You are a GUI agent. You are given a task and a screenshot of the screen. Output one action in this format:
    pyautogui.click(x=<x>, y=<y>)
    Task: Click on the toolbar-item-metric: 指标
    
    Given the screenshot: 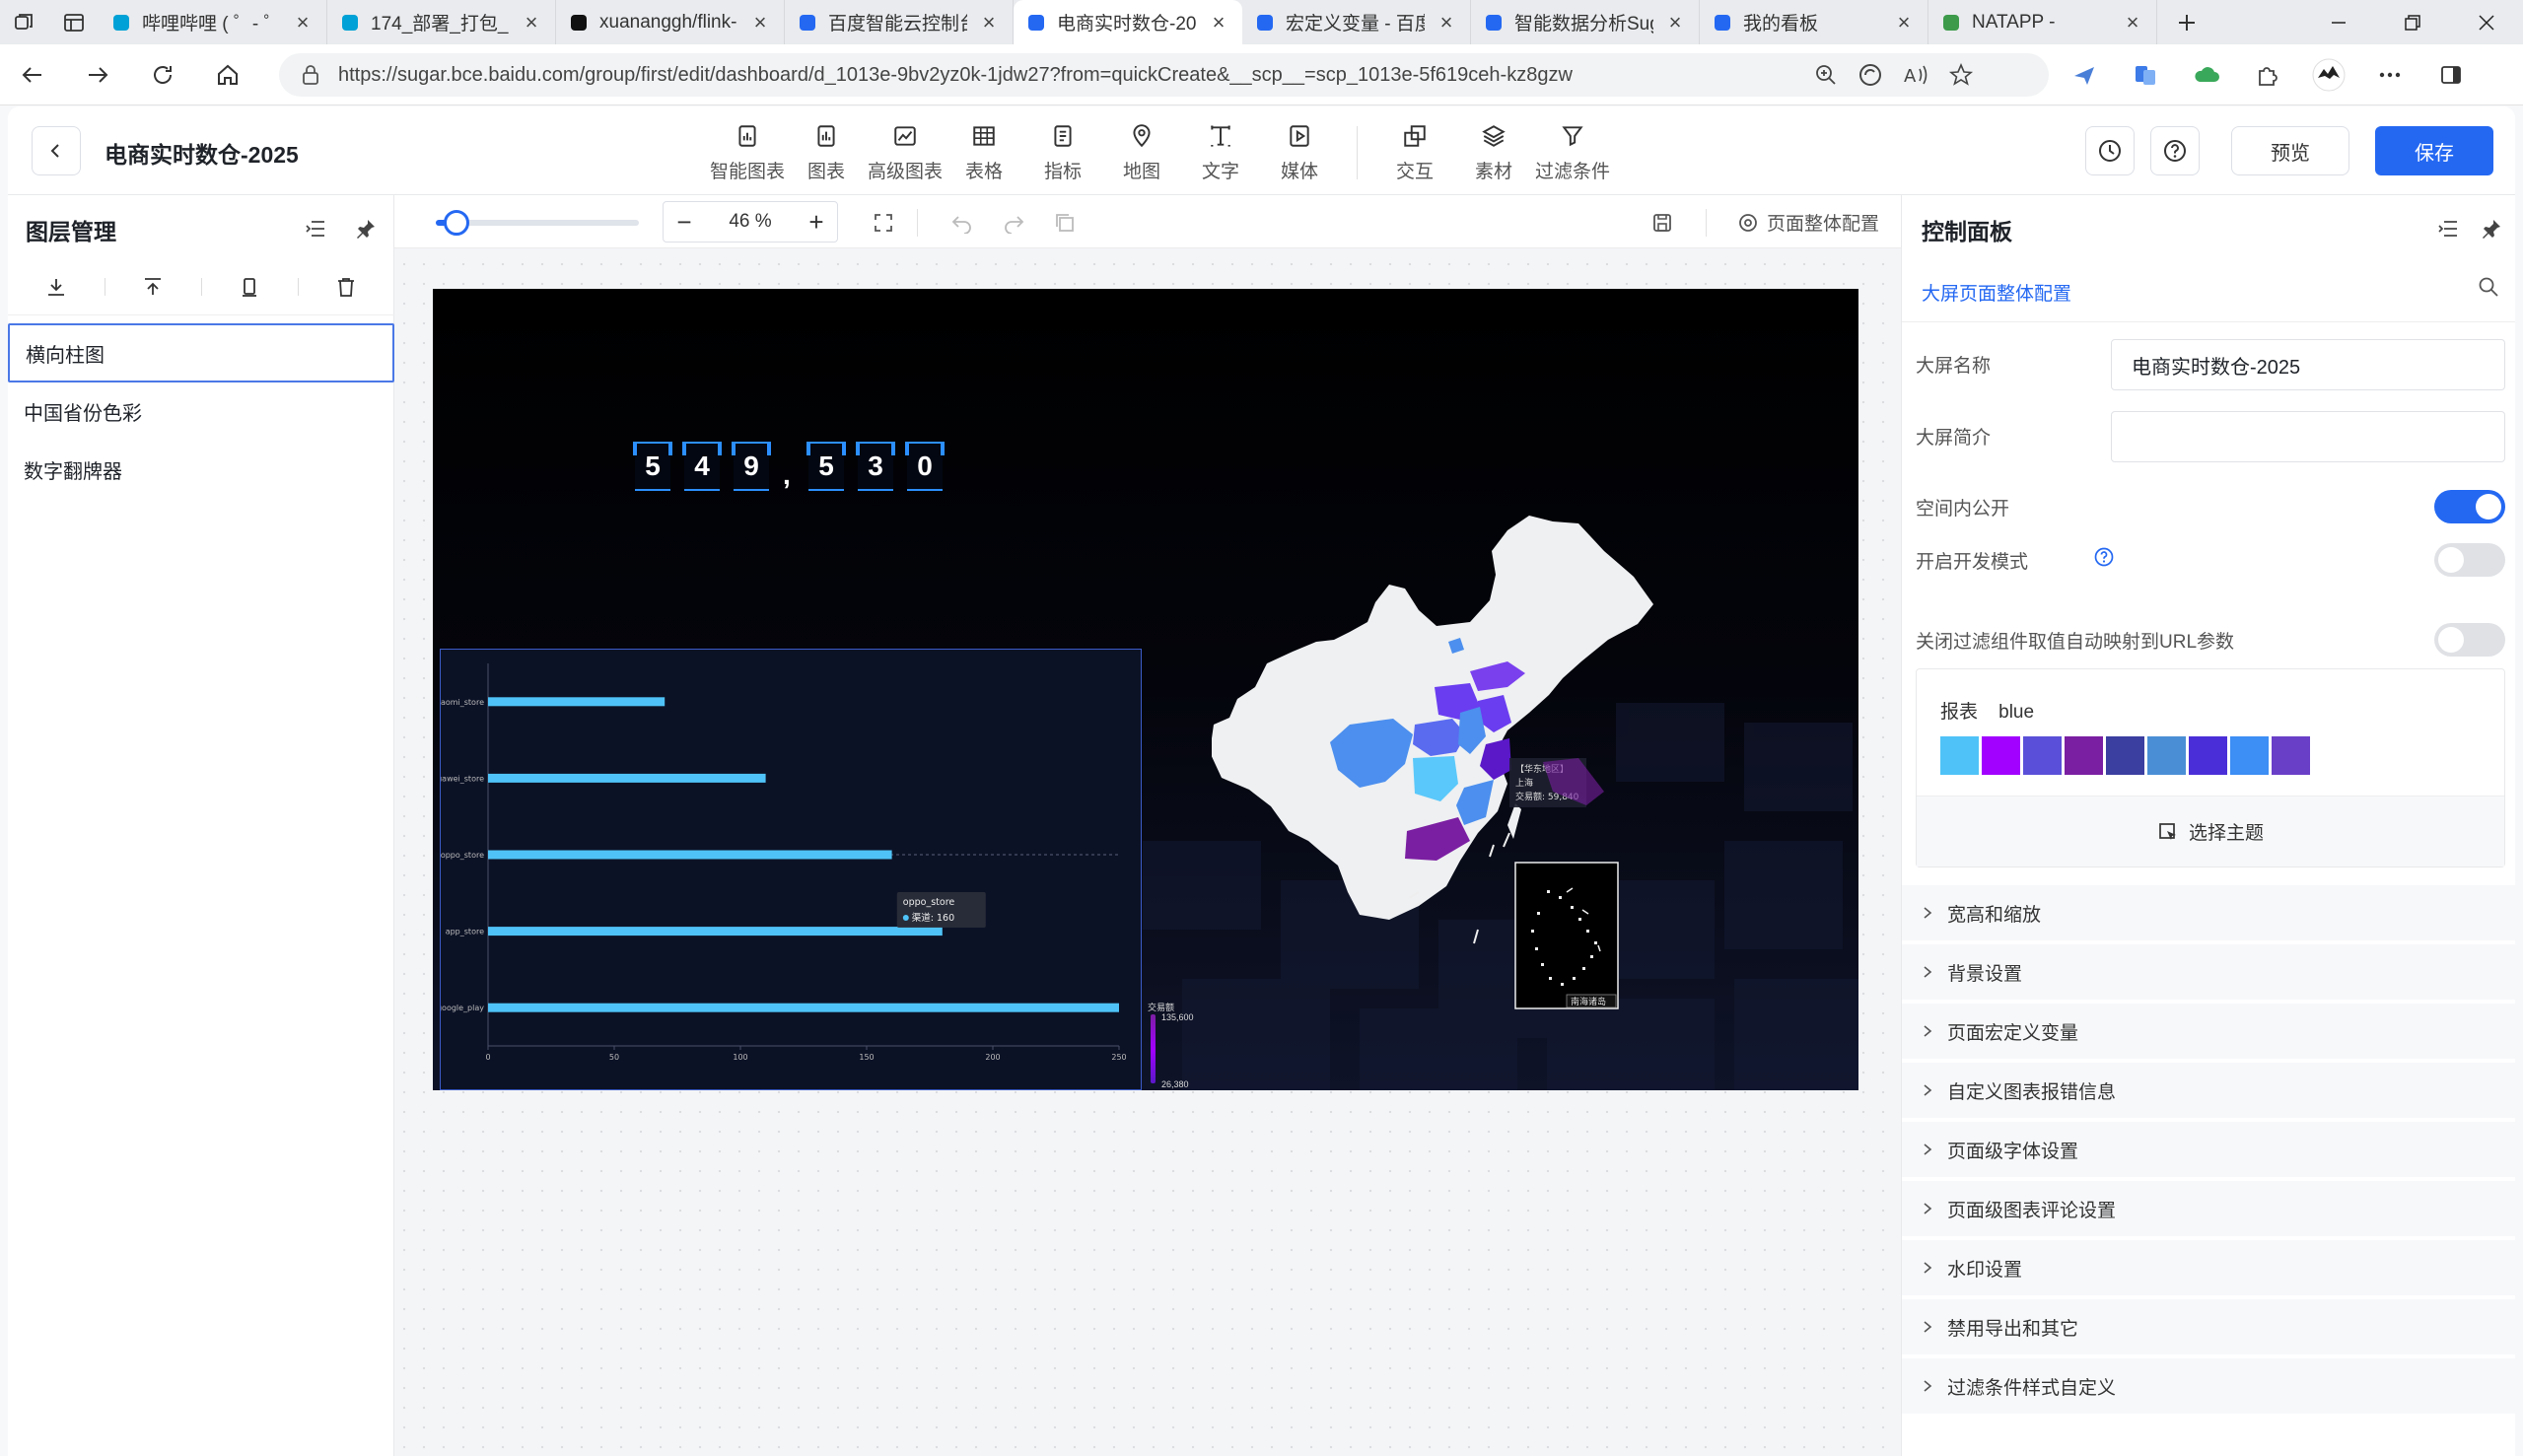 What is the action you would take?
    pyautogui.click(x=1062, y=152)
    